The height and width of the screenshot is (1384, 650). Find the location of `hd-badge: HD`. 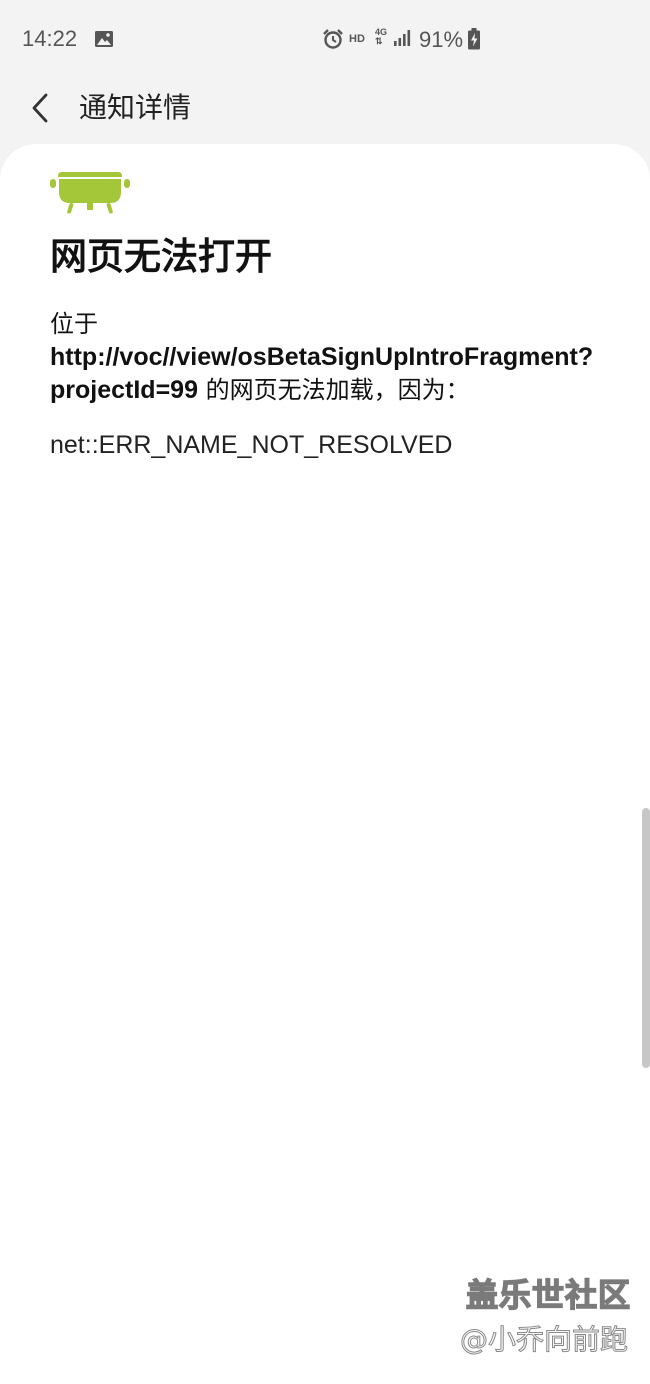

hd-badge: HD is located at coordinates (357, 39).